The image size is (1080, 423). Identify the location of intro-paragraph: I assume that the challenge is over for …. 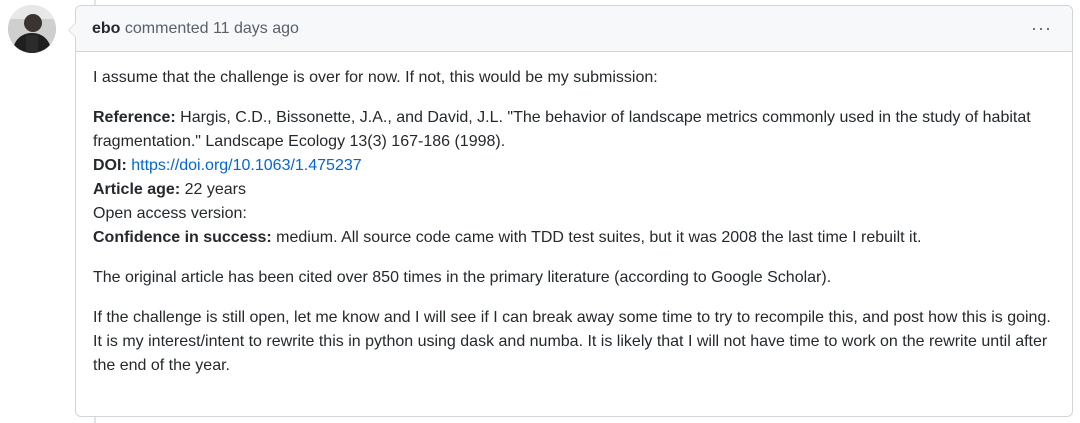
(375, 77).